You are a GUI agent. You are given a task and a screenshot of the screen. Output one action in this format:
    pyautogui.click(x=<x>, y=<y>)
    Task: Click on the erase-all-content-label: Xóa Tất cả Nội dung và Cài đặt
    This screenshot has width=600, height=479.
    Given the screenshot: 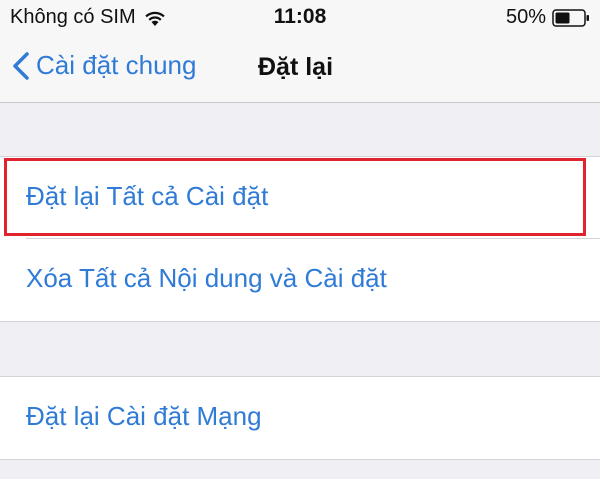 What is the action you would take?
    pyautogui.click(x=206, y=278)
    